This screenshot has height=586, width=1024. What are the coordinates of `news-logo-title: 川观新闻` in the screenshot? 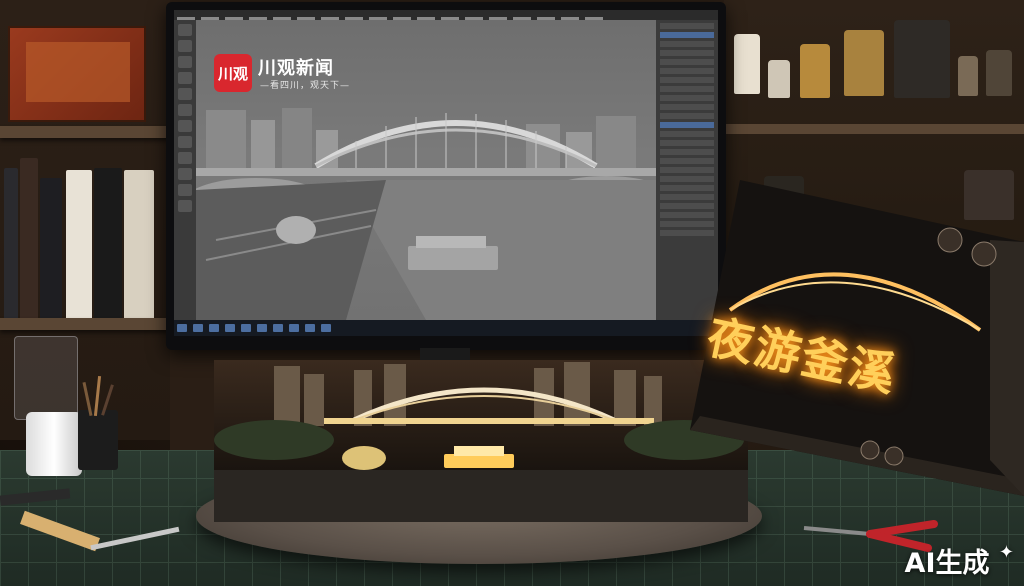 It's located at (296, 68).